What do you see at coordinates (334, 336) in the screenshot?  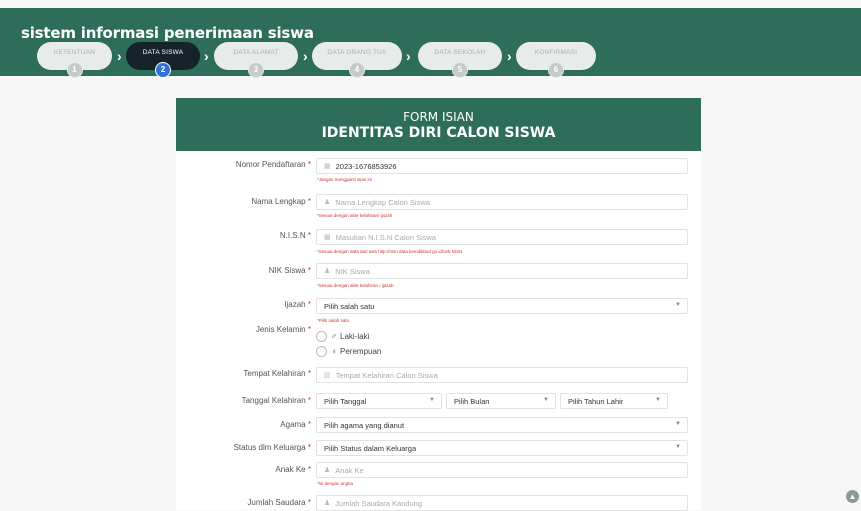 I see `male-icon: ♂` at bounding box center [334, 336].